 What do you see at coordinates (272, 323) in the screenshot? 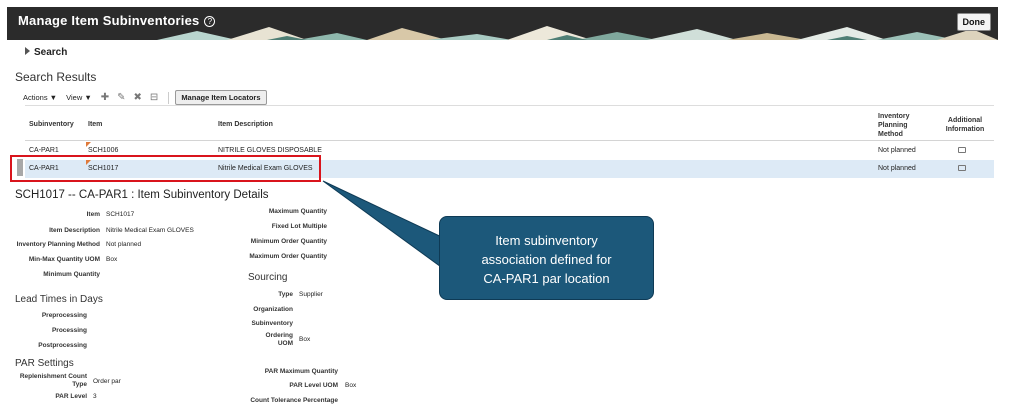
I see `subinventory-label: Subinventory` at bounding box center [272, 323].